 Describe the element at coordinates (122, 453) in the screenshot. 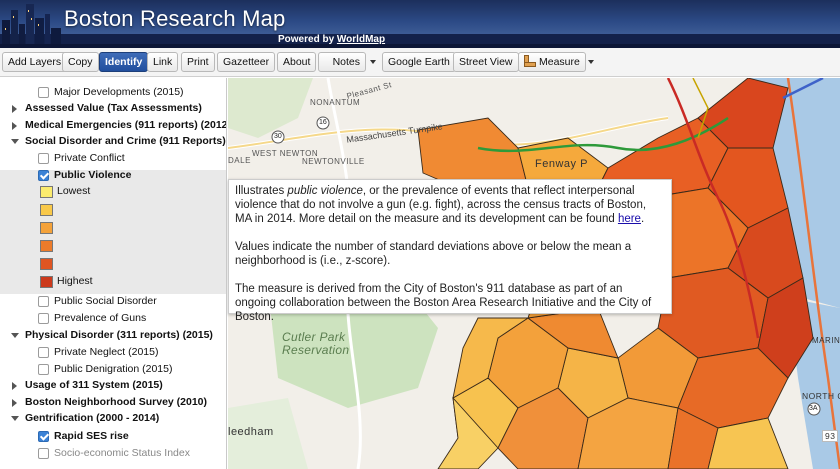

I see `layer-label: Socio-economic Status Index` at that location.